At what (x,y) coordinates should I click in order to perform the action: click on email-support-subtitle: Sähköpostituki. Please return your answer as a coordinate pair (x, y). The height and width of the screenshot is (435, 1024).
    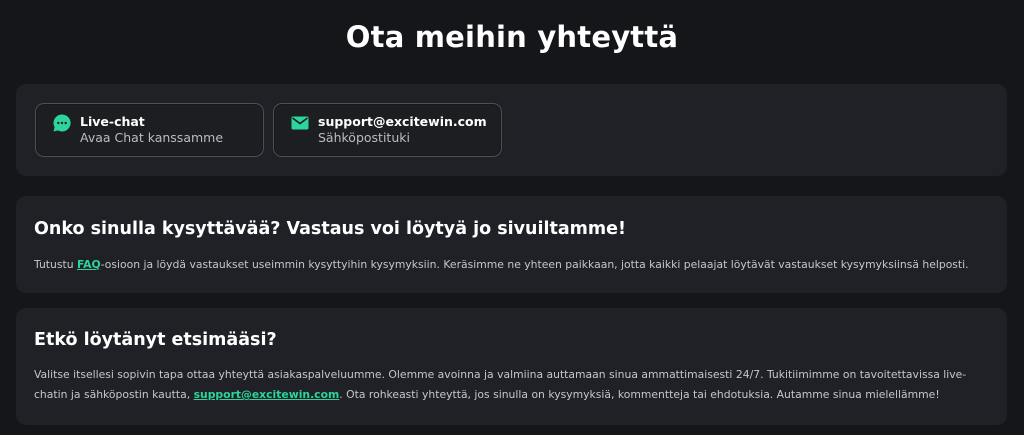
    Looking at the image, I should click on (364, 137).